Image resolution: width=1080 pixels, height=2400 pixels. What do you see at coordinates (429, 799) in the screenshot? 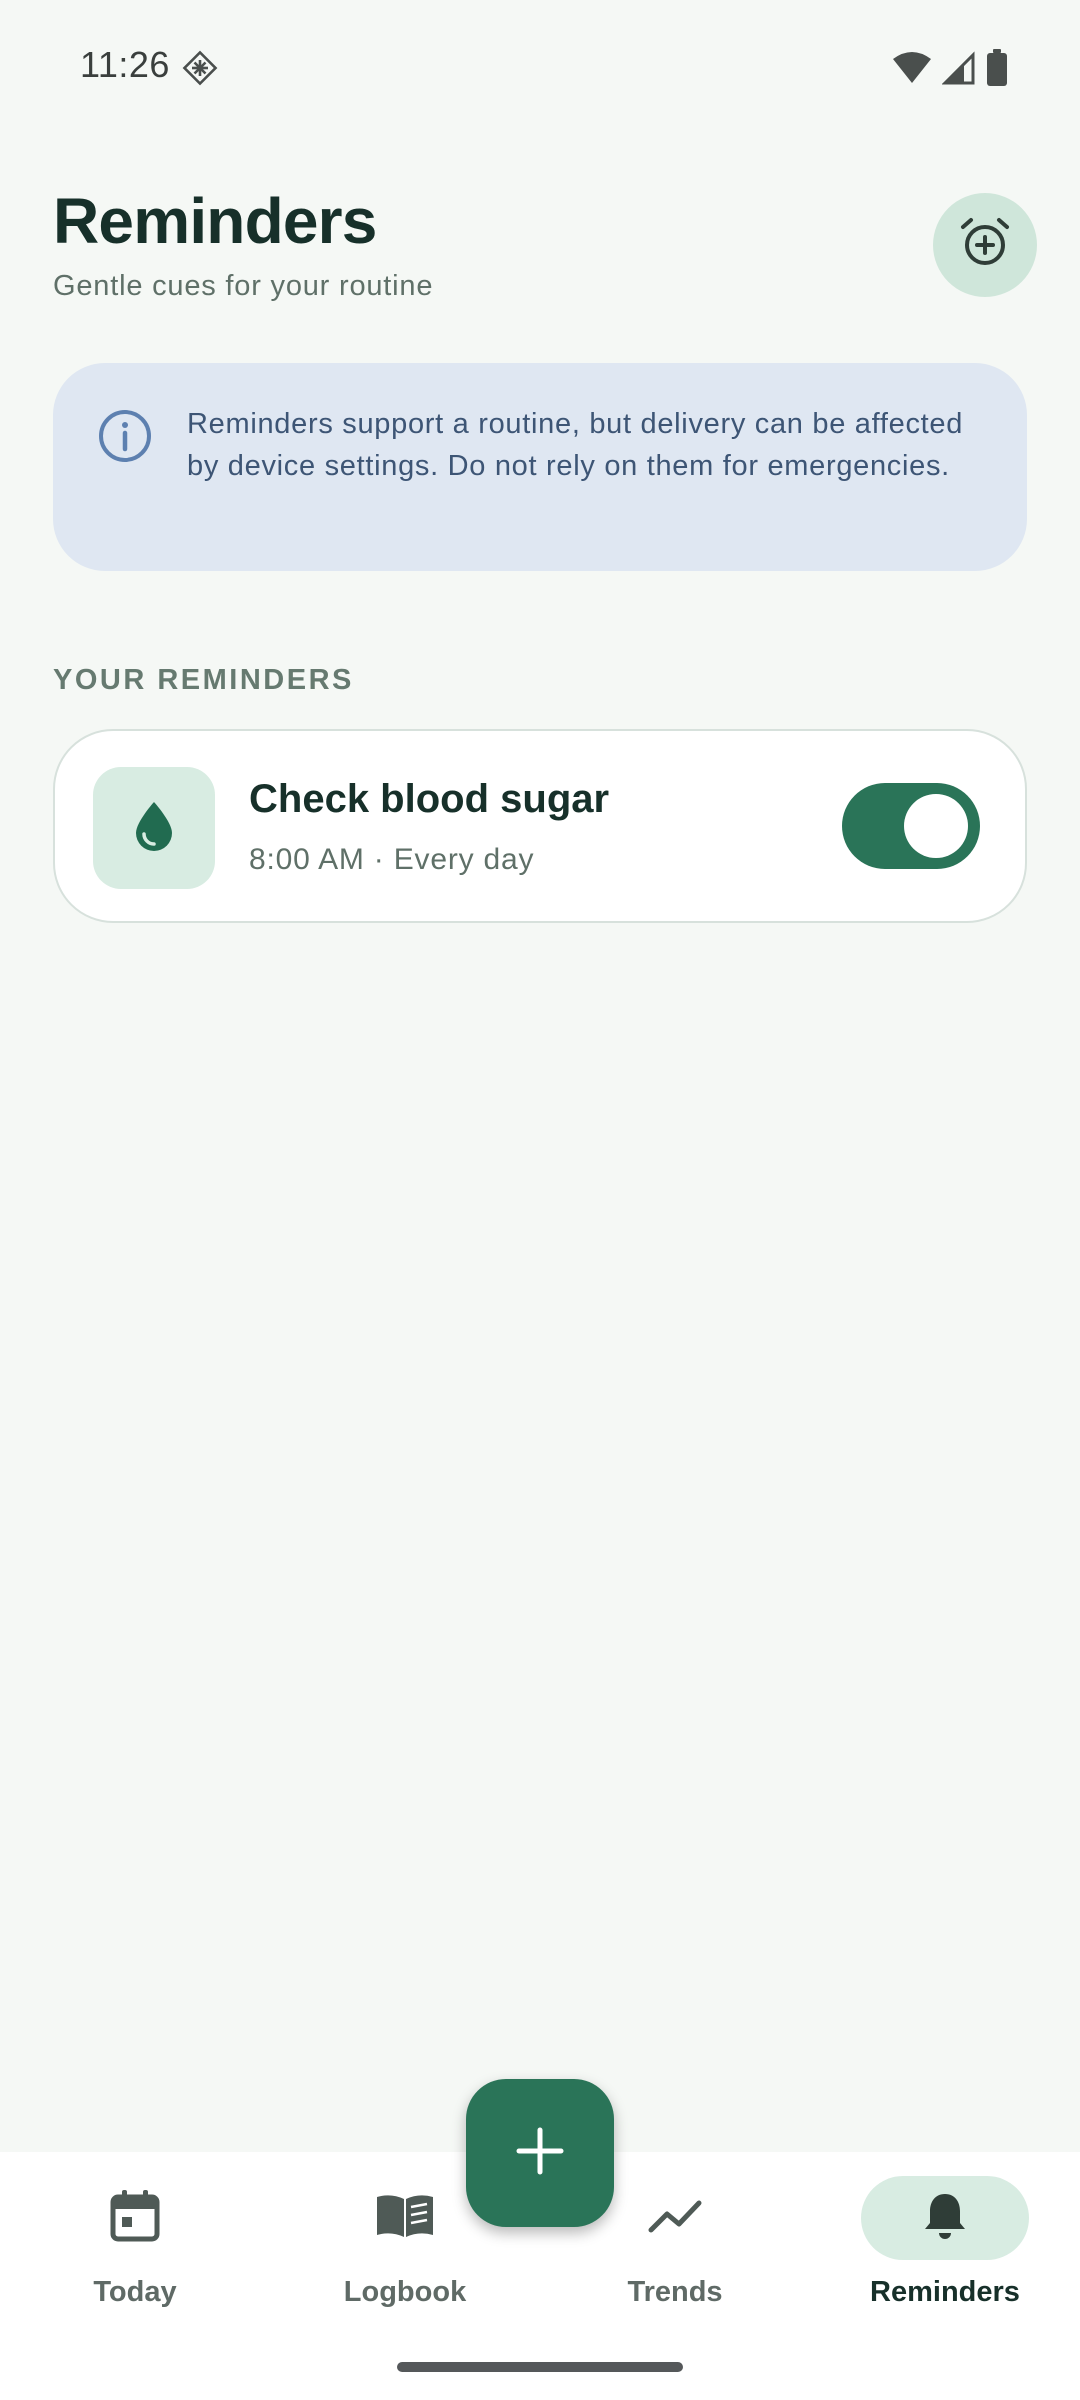
I see `reminder-title: Check blood sugar` at bounding box center [429, 799].